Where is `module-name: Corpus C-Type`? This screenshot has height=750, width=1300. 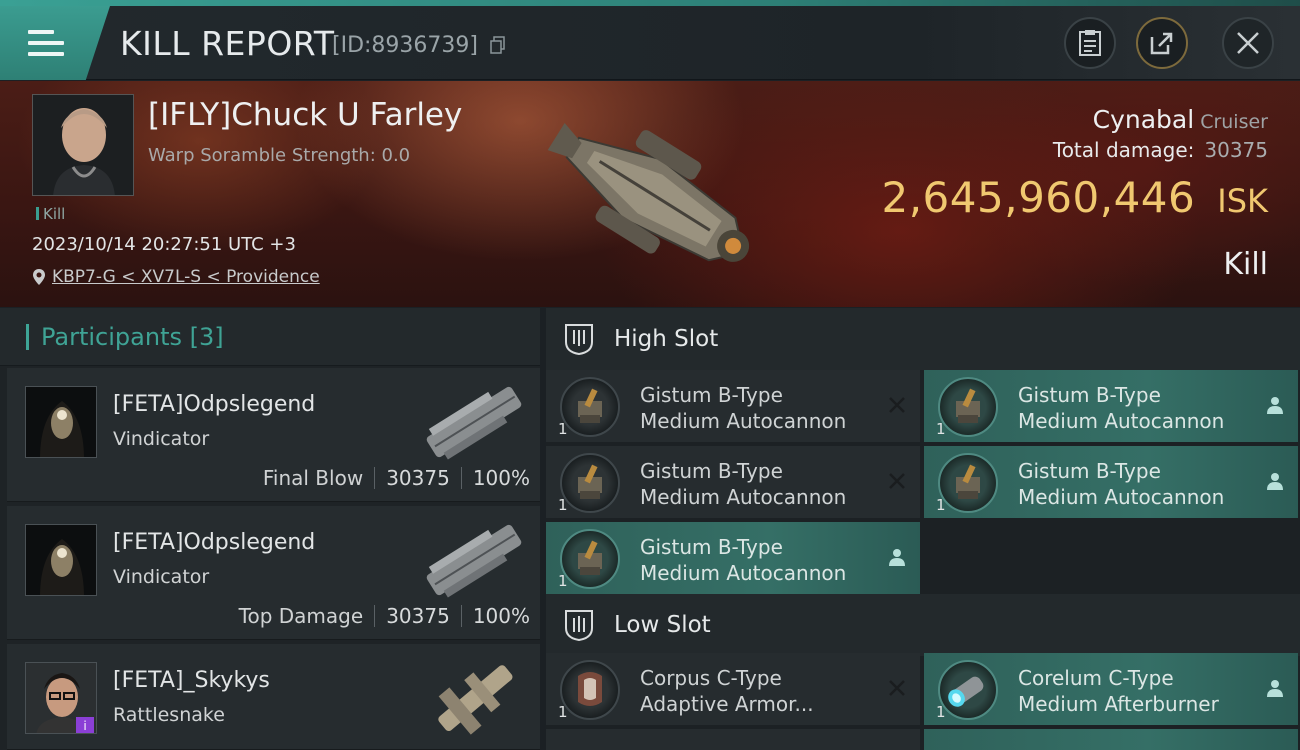 module-name: Corpus C-Type is located at coordinates (711, 678).